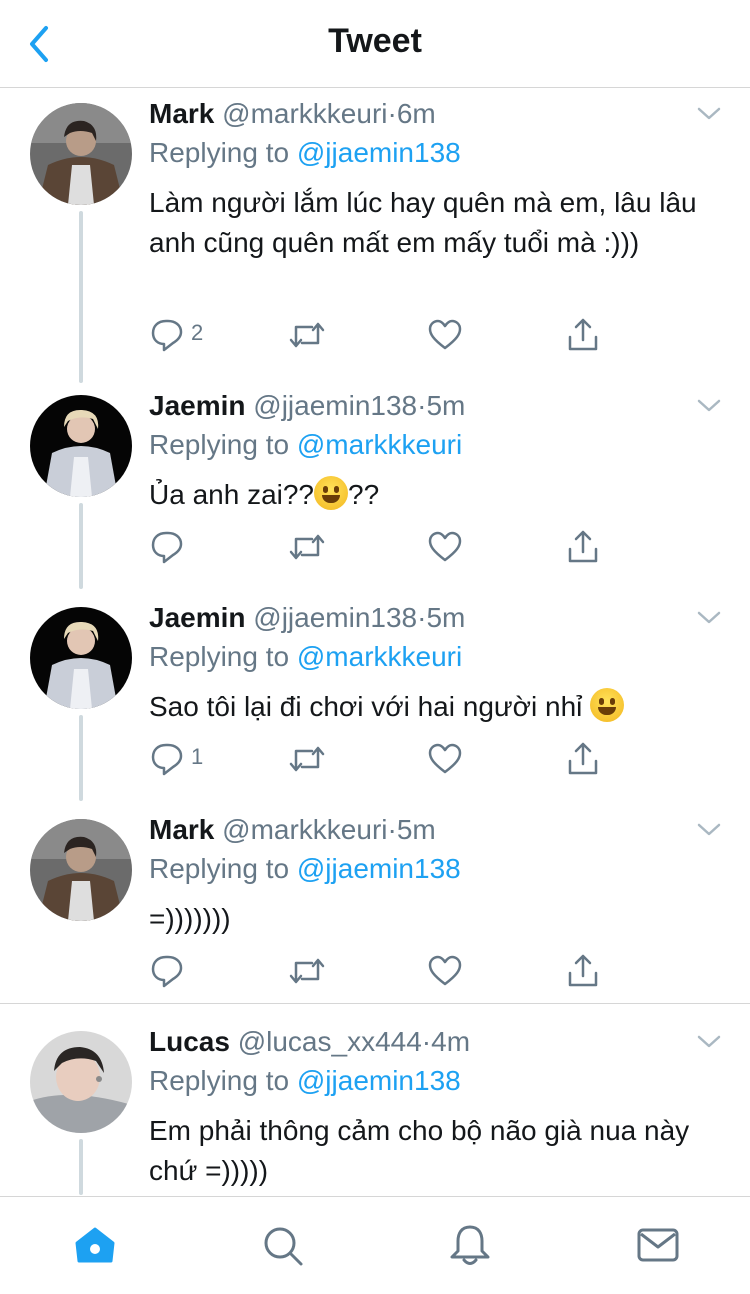 The width and height of the screenshot is (750, 1294). I want to click on share-icon, so click(583, 758).